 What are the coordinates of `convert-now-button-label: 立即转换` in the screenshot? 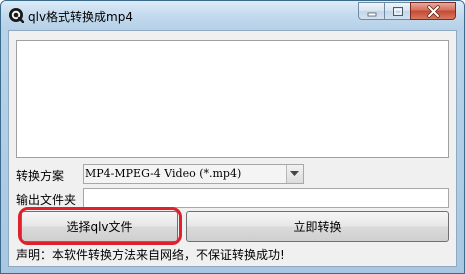 It's located at (317, 227).